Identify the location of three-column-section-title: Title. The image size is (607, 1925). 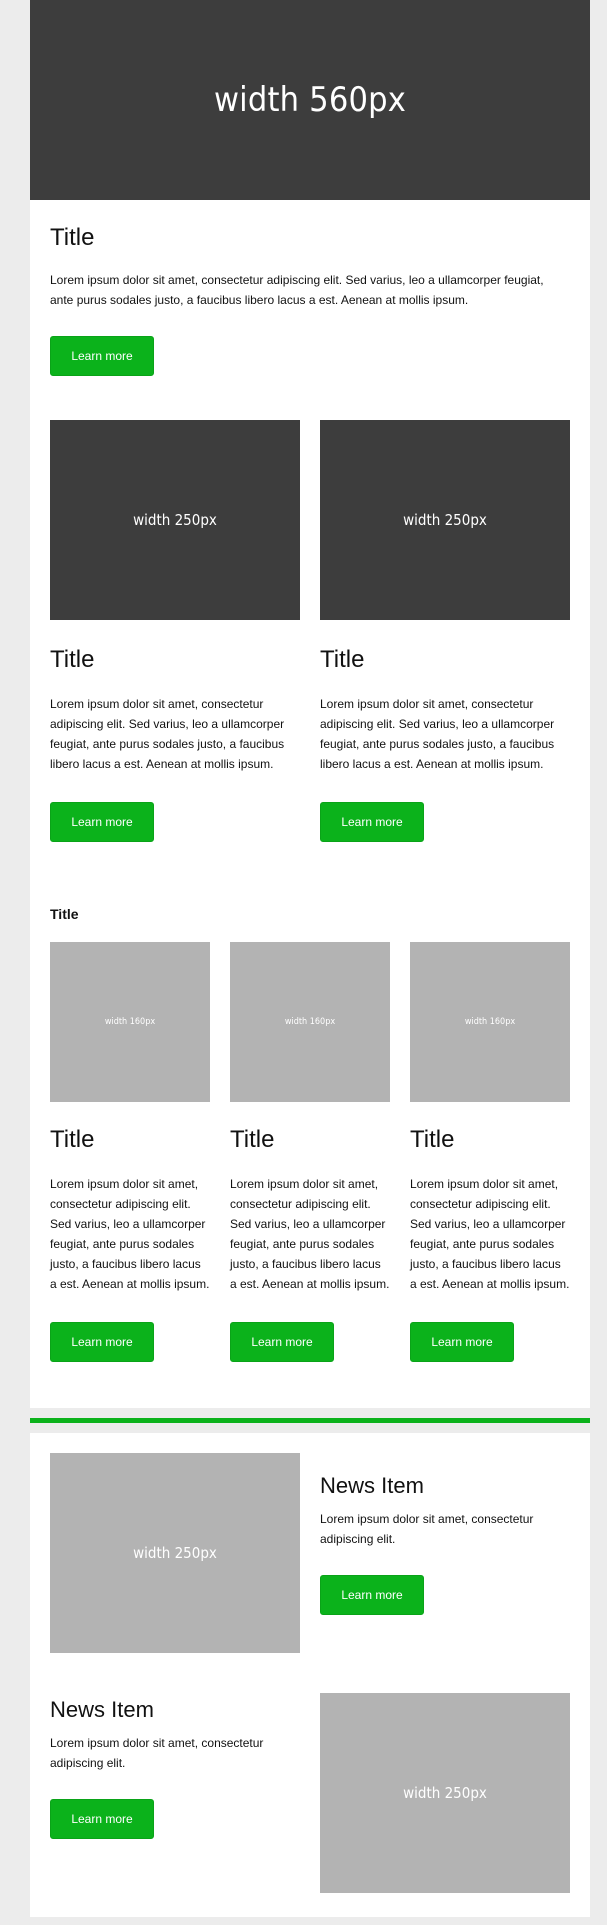
(64, 914).